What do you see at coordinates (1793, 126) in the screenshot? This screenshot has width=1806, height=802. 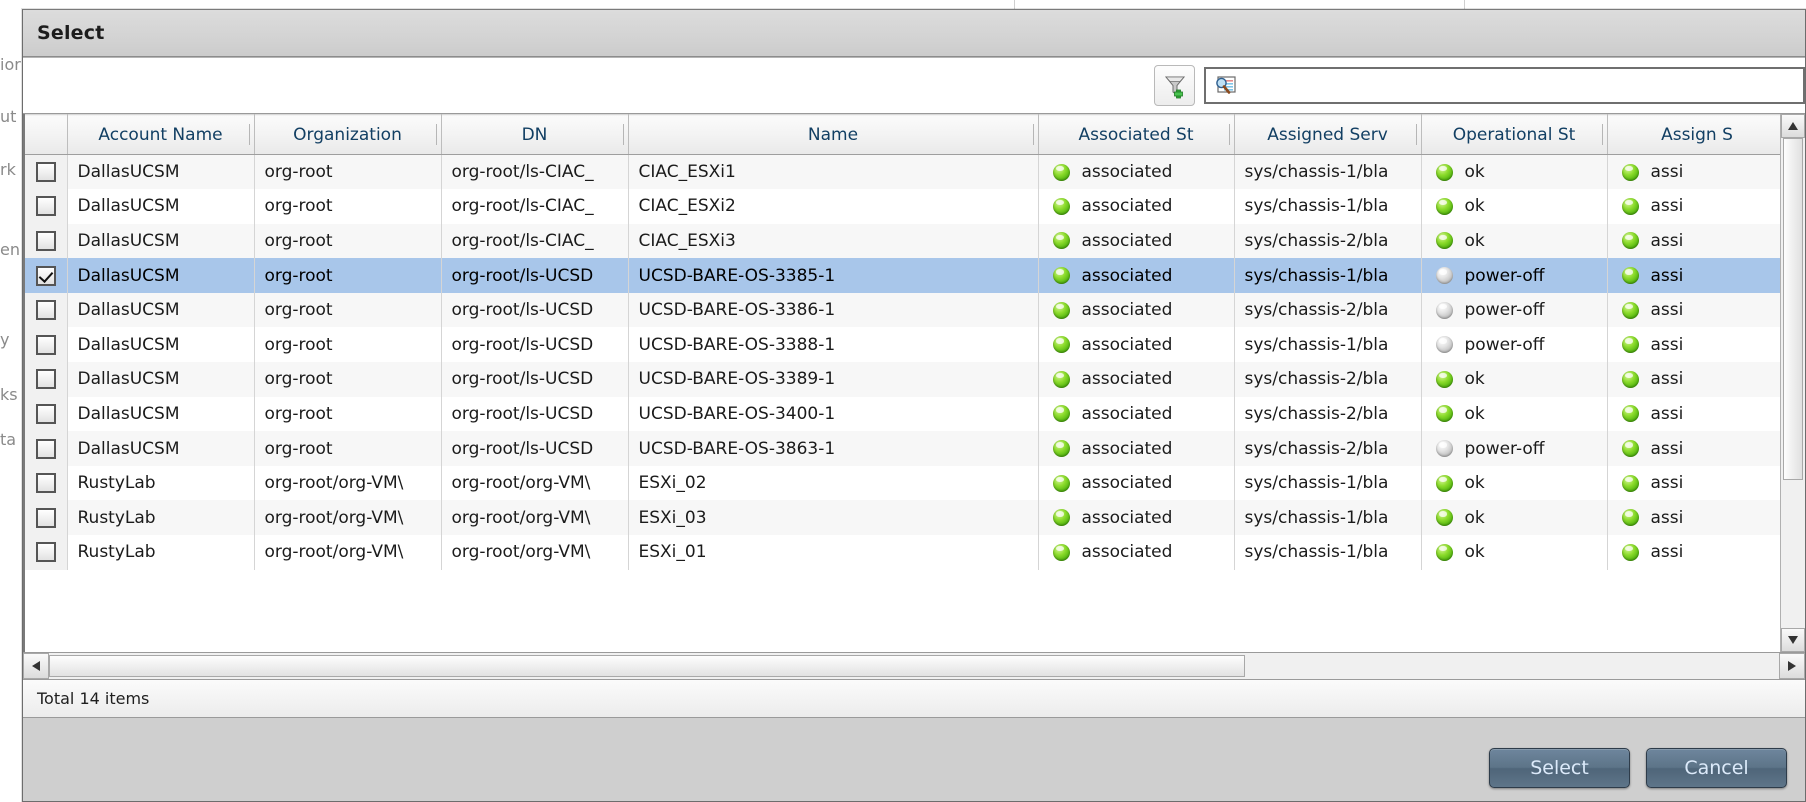 I see `scroll-up-button` at bounding box center [1793, 126].